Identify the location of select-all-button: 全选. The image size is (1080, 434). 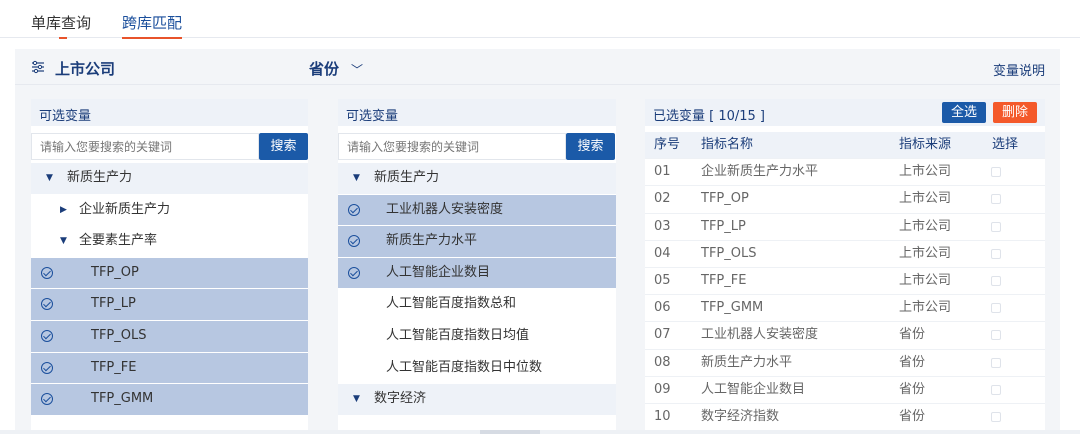
(964, 112).